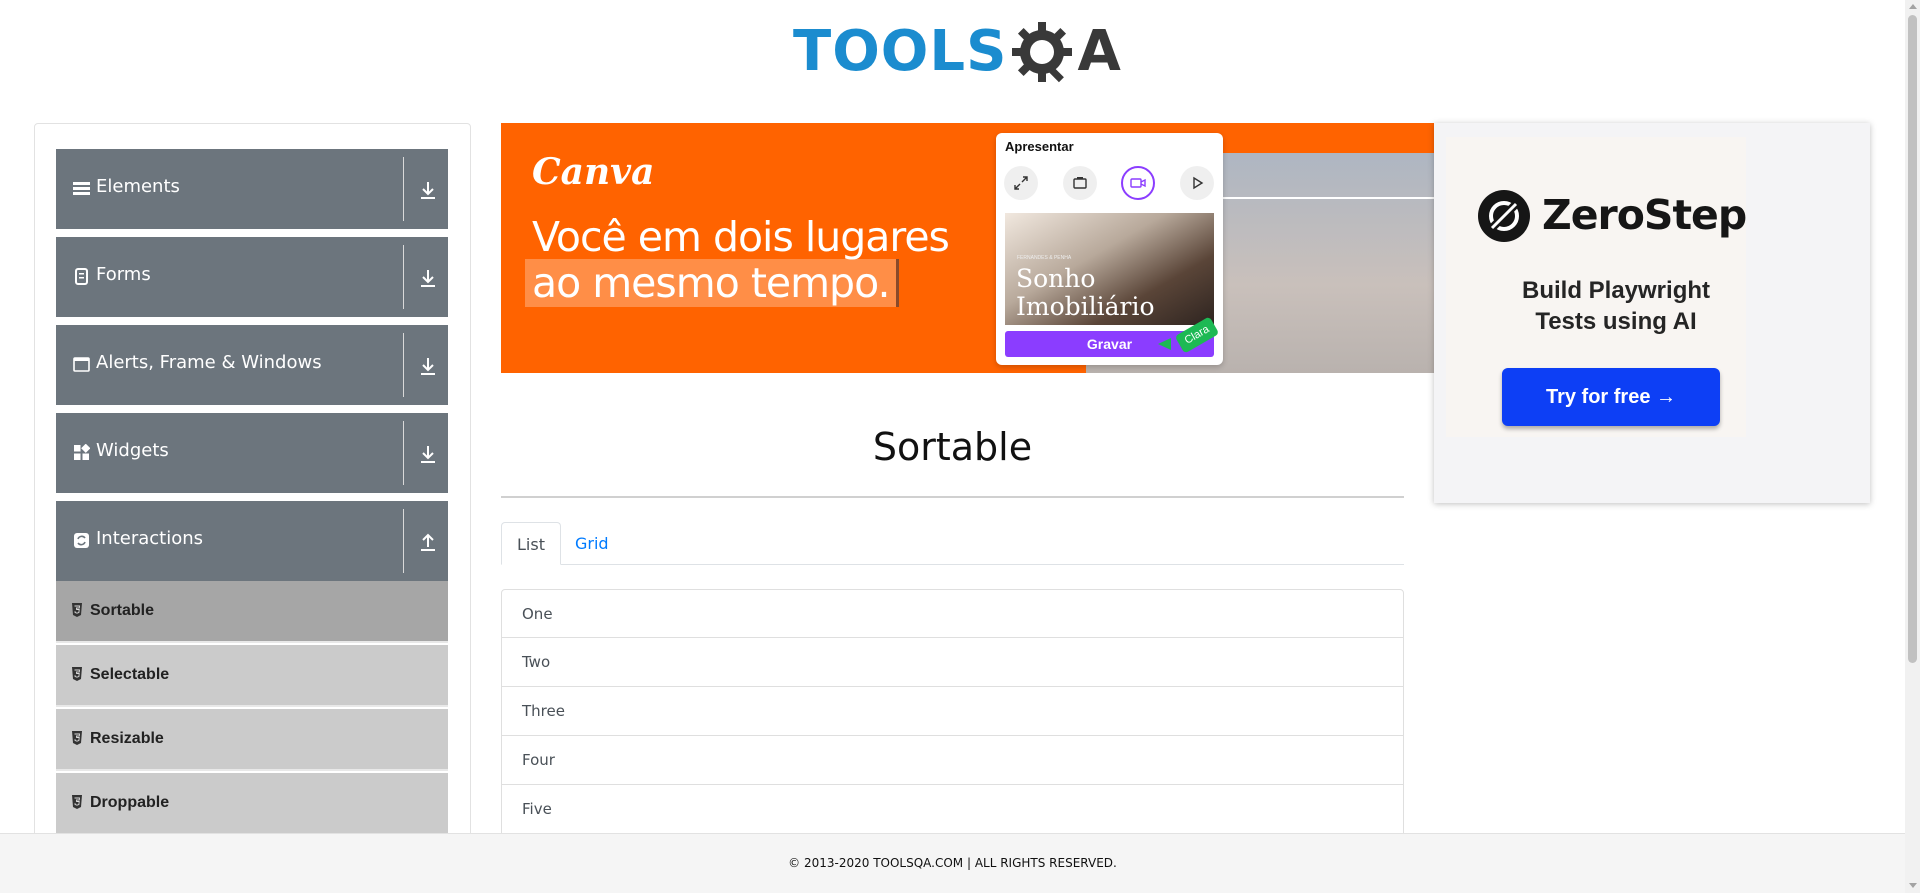 The image size is (1920, 893). What do you see at coordinates (123, 274) in the screenshot?
I see `sidebar-group-label: Forms` at bounding box center [123, 274].